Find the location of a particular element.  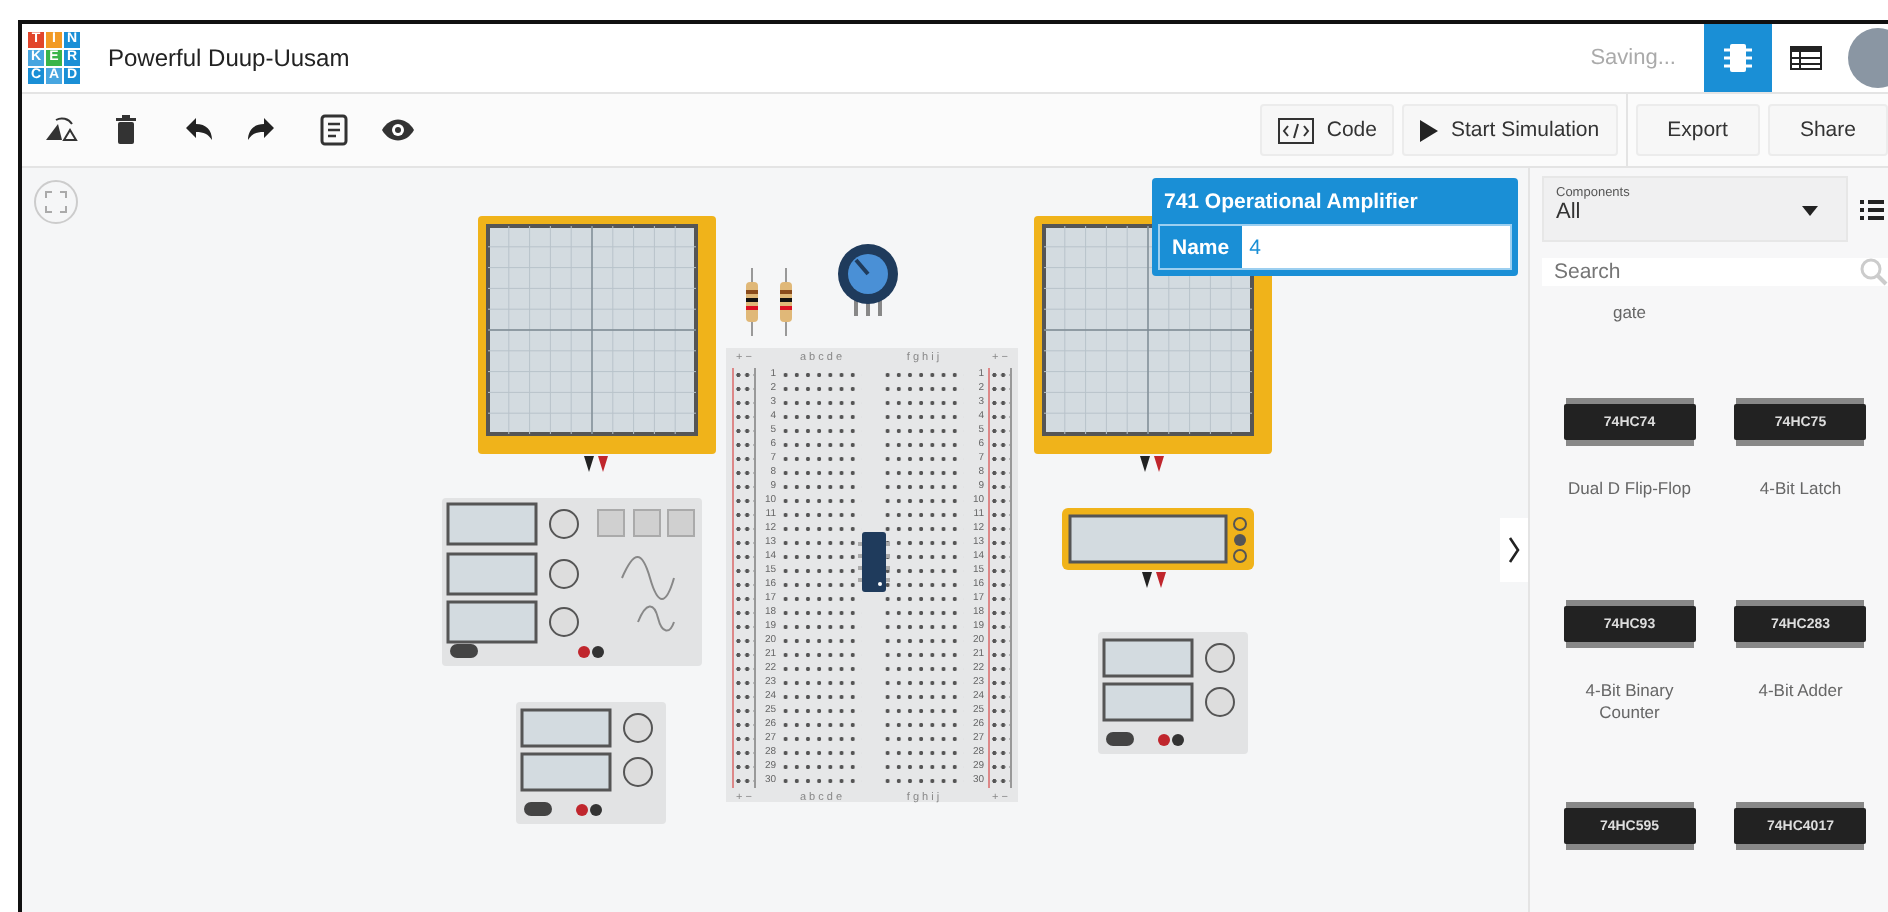

search-icon is located at coordinates (1874, 272).